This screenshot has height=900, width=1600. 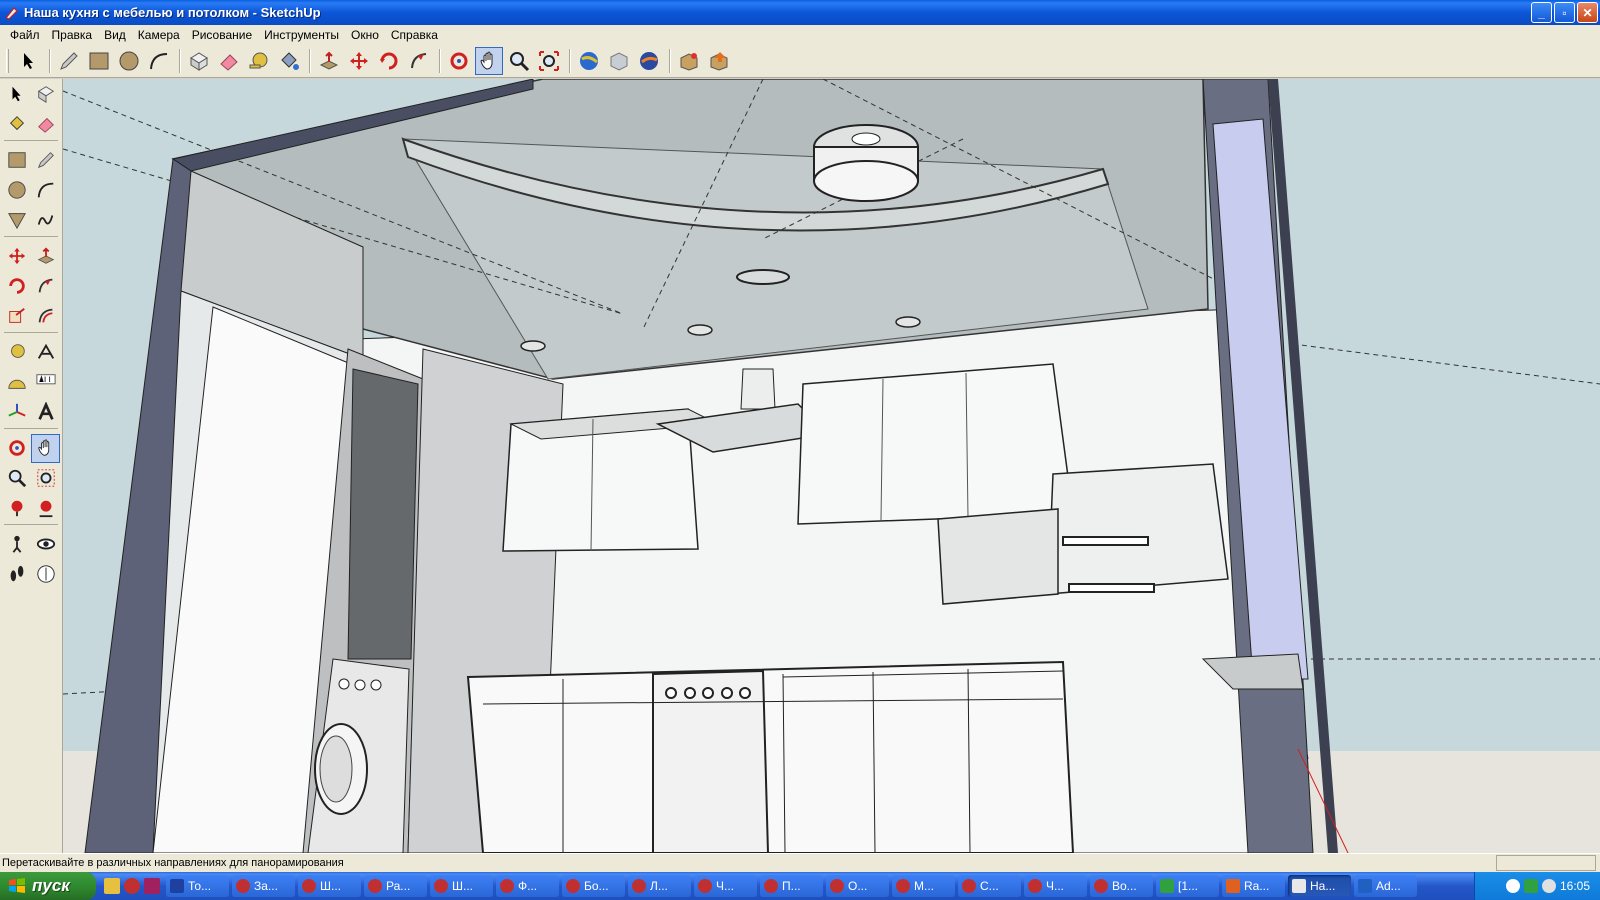 I want to click on offset-tool-icon, so click(x=45, y=316).